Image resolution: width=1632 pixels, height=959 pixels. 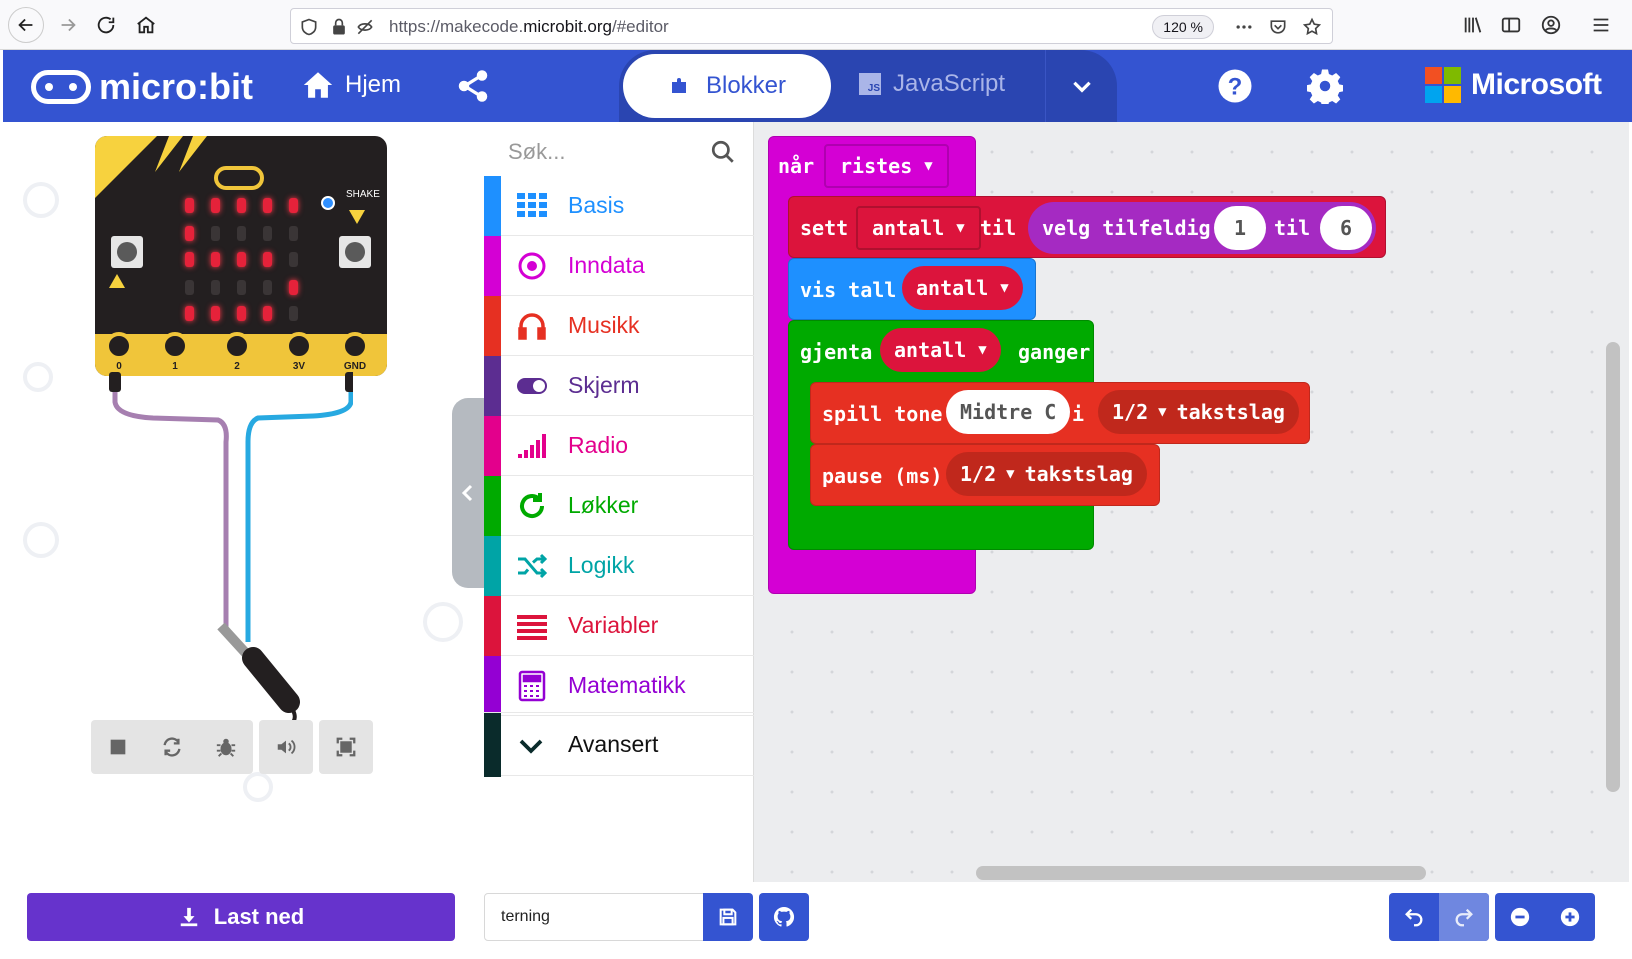 What do you see at coordinates (309, 27) in the screenshot?
I see `shield-icon` at bounding box center [309, 27].